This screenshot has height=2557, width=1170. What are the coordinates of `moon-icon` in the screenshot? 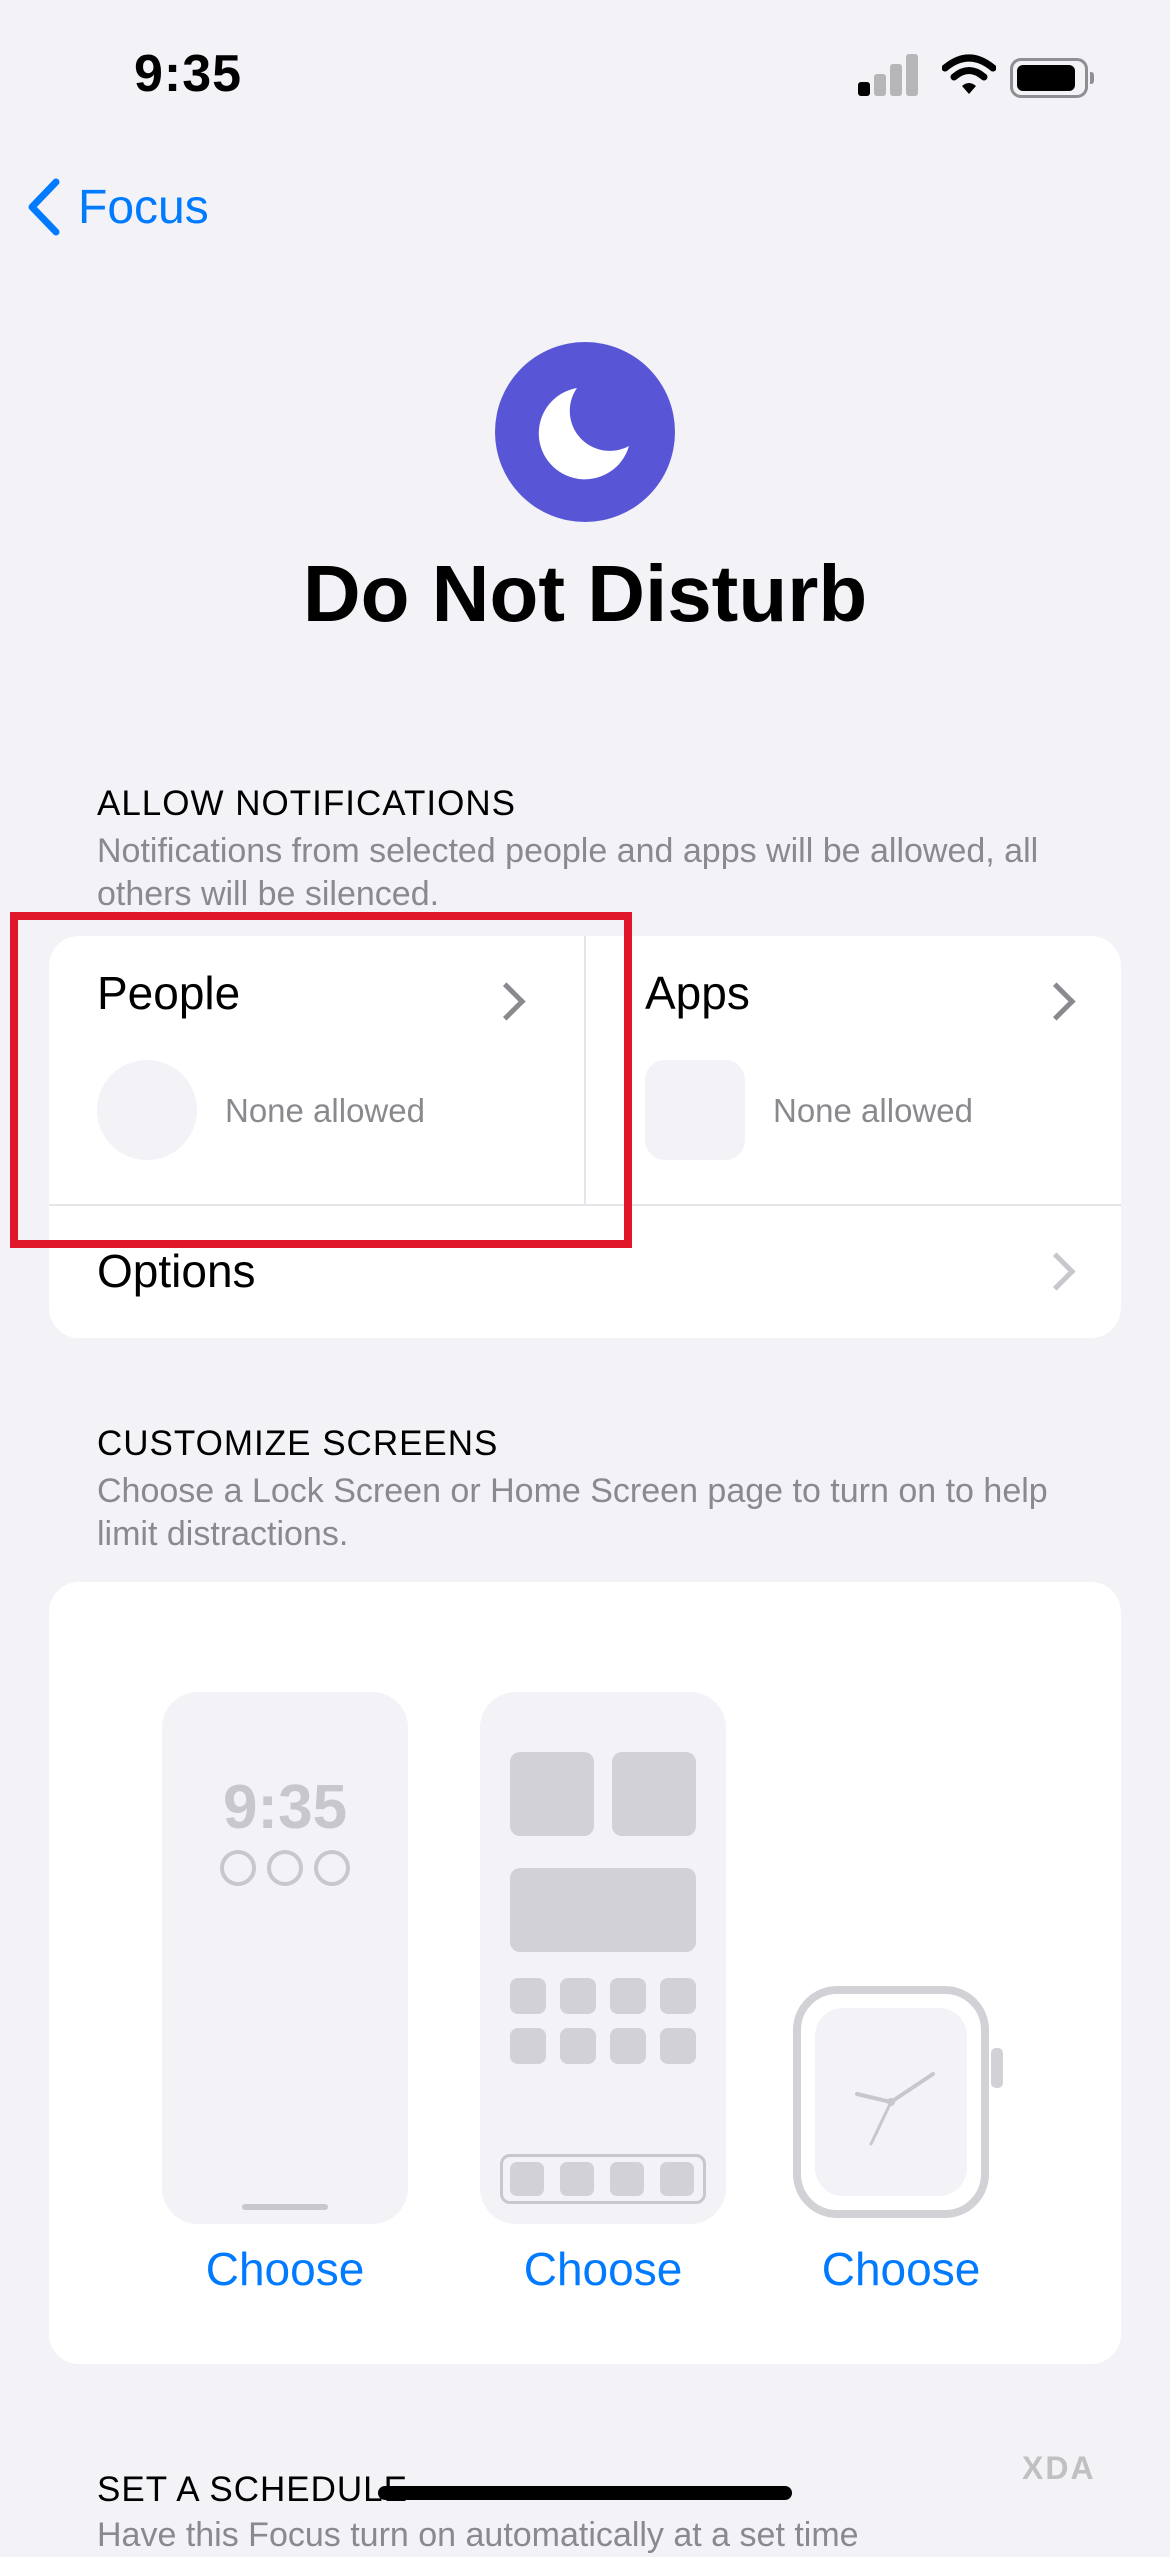 It's located at (585, 432).